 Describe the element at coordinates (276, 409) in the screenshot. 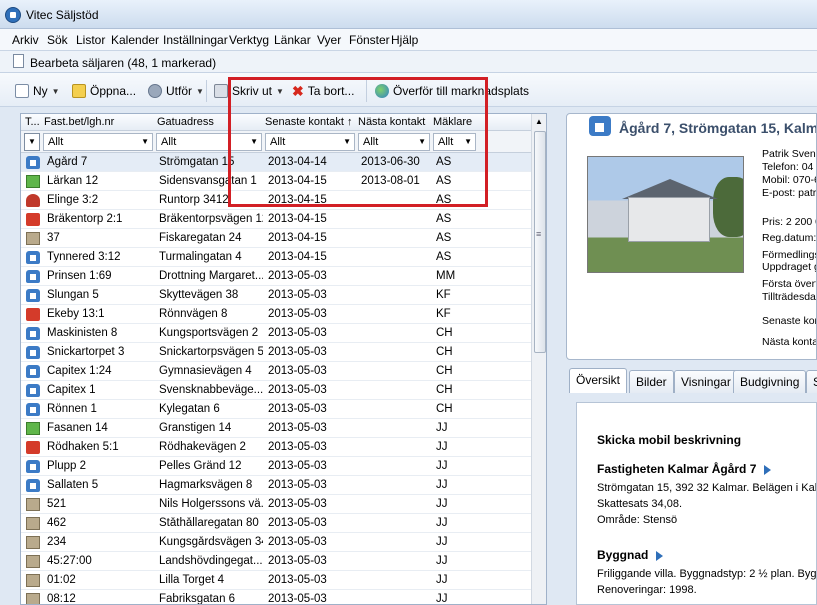

I see `table-row: Rönnen 1 Kylegatan 6 2013-05-03 CH` at that location.